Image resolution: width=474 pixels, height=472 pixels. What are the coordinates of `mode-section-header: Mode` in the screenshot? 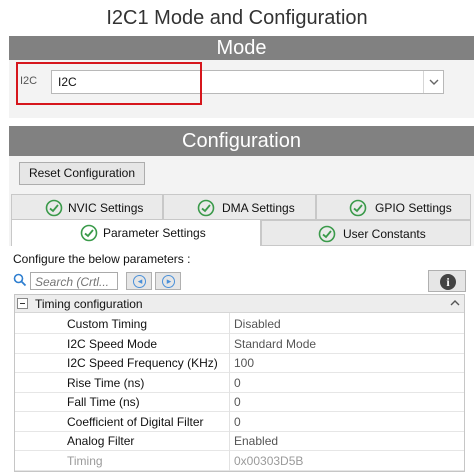 It's located at (241, 48).